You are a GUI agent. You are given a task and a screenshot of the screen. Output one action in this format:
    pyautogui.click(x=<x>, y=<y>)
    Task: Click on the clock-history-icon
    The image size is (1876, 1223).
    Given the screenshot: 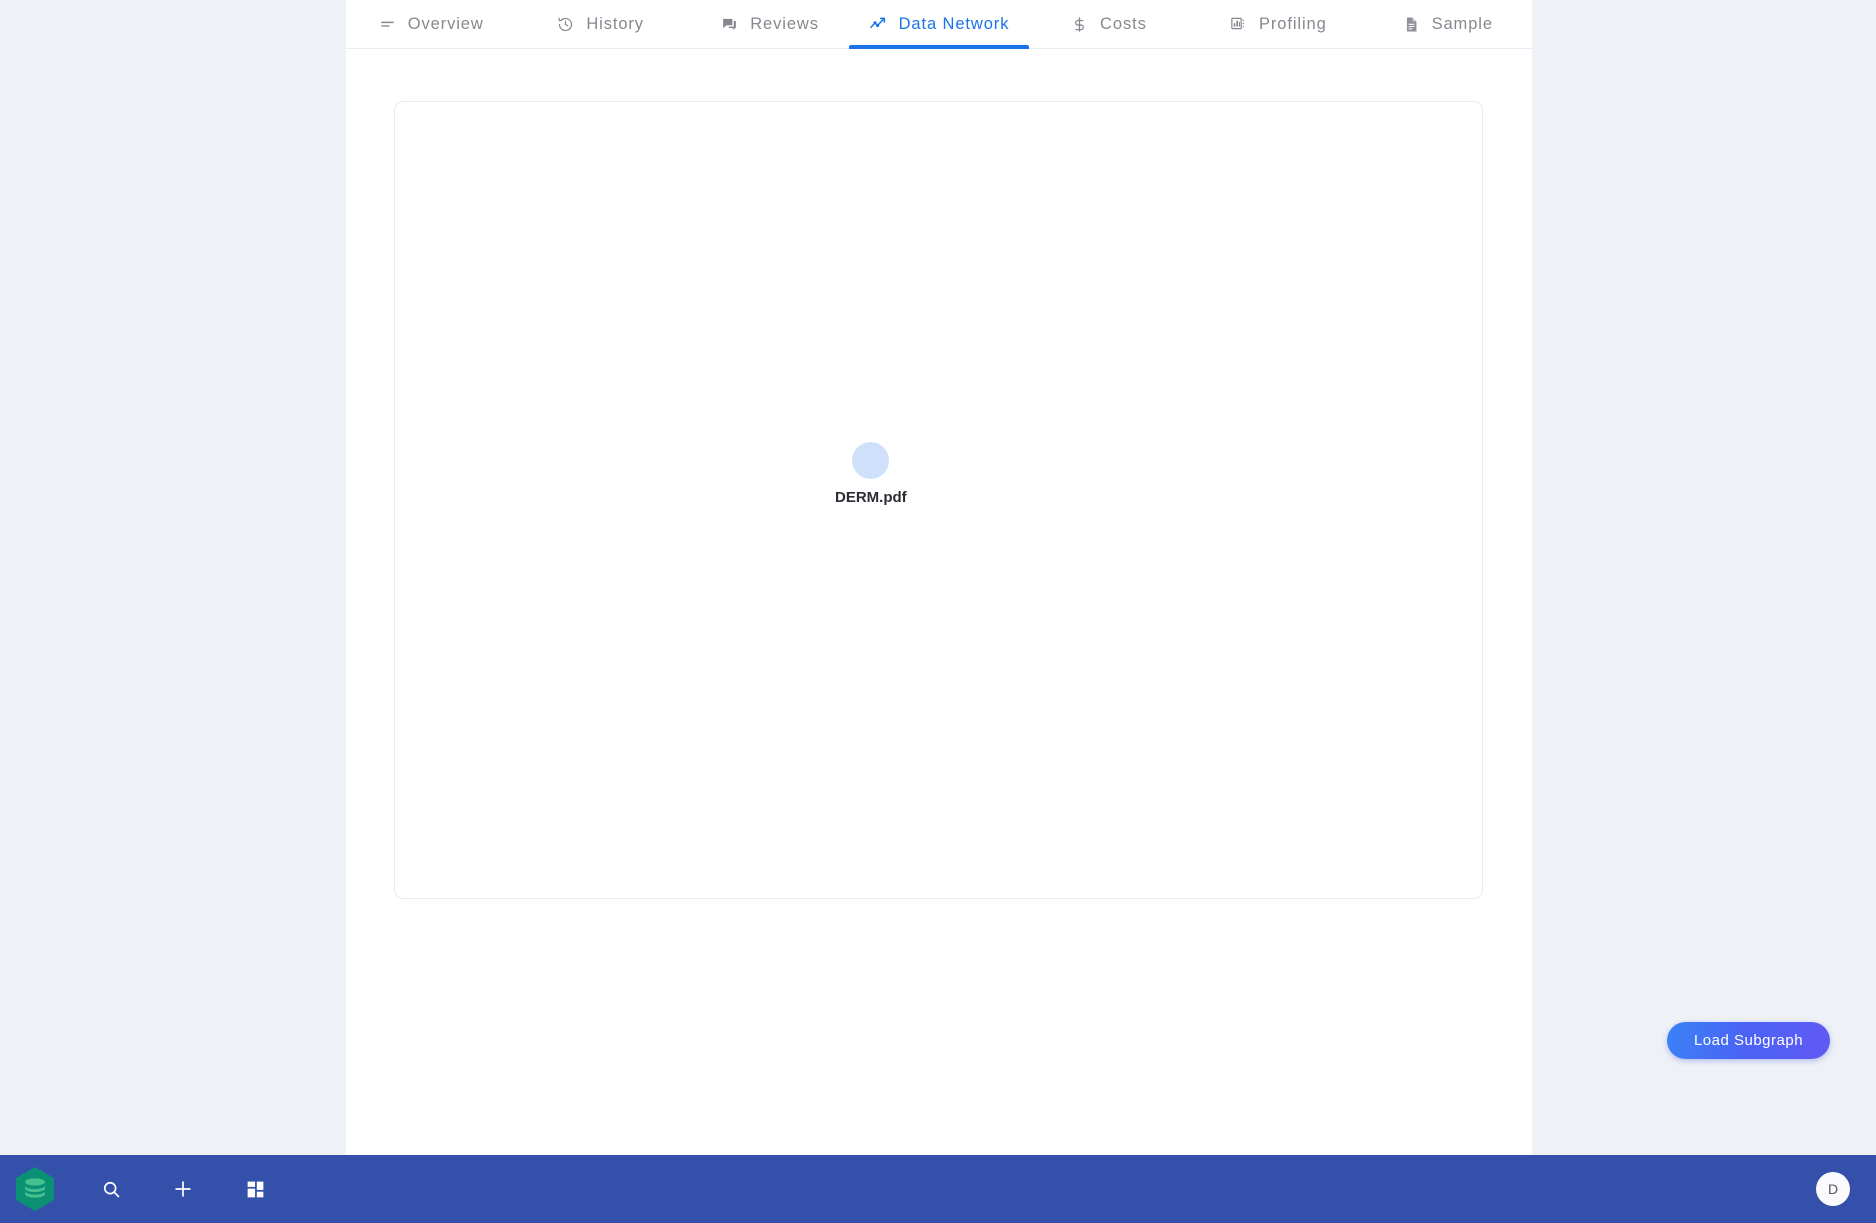 What is the action you would take?
    pyautogui.click(x=565, y=24)
    